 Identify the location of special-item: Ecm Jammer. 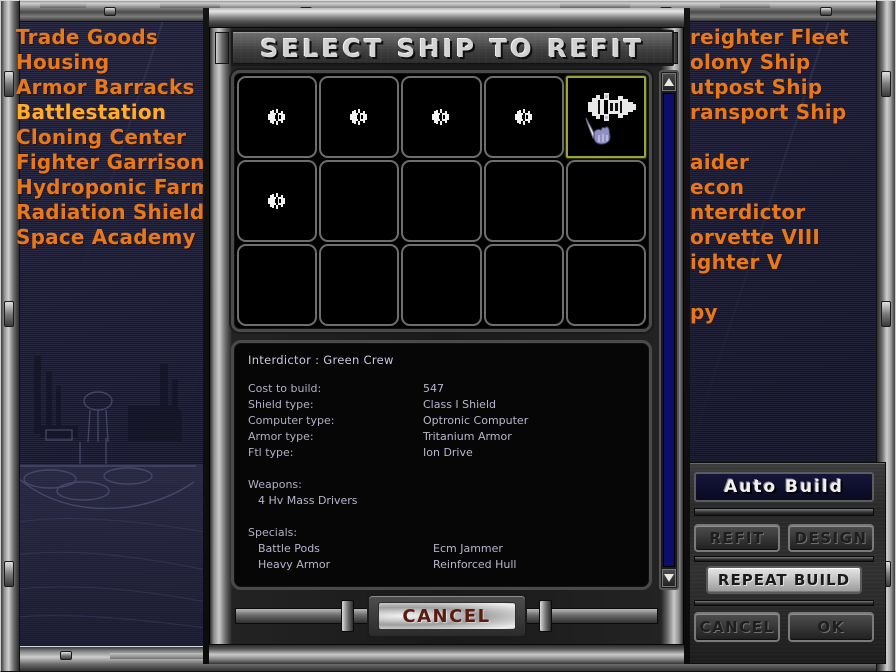
(468, 548).